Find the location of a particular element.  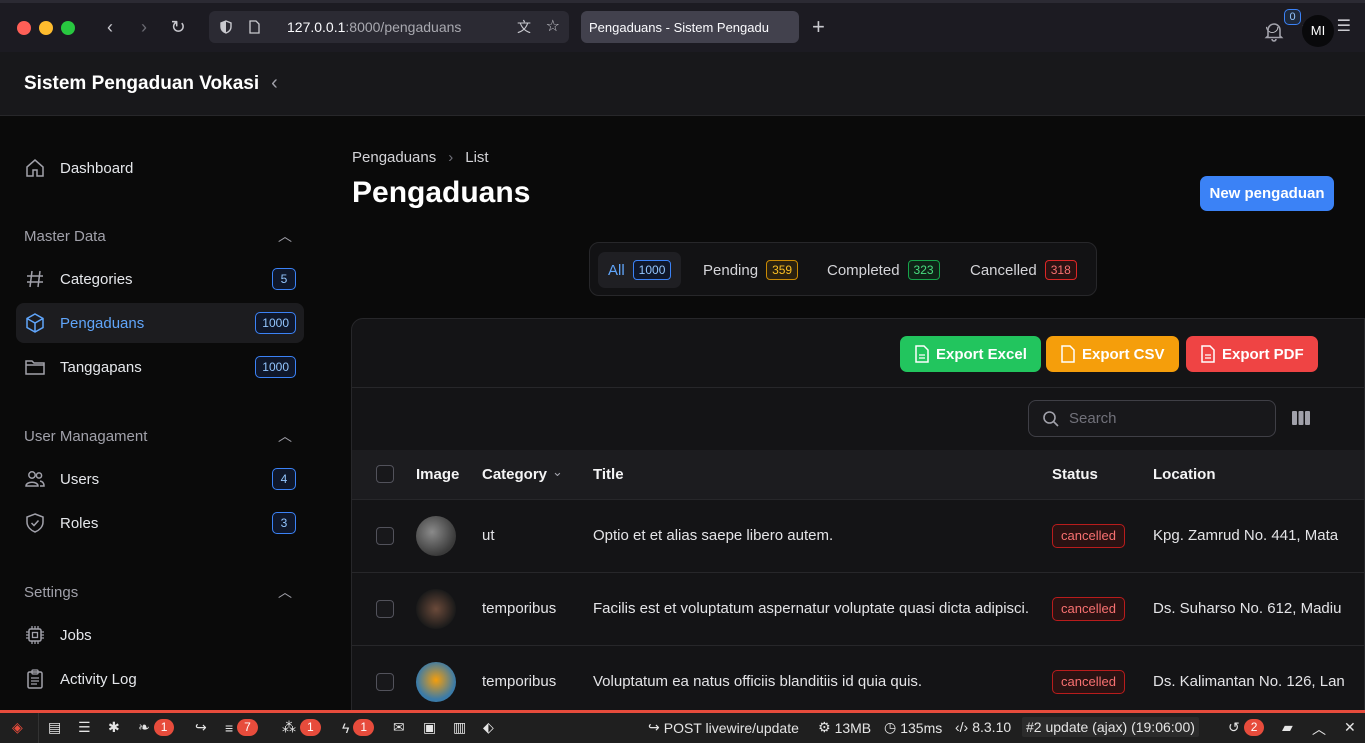

time-info: ◷ 135ms is located at coordinates (913, 727).